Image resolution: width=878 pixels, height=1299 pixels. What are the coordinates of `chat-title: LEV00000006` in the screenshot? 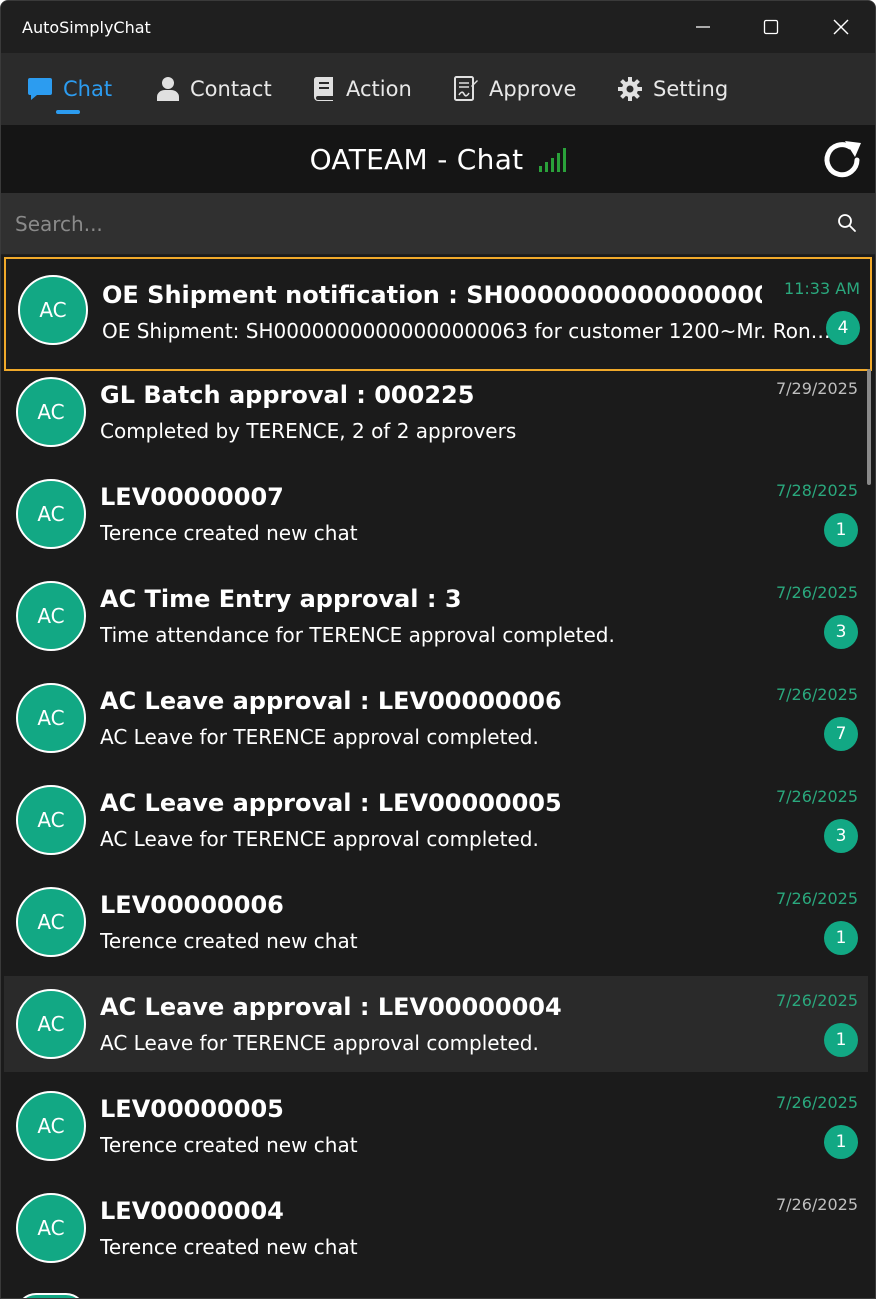 It's located at (192, 905).